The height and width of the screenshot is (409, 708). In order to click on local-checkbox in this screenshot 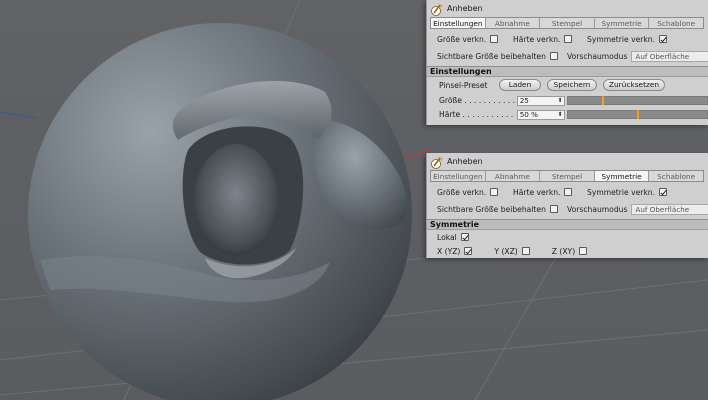, I will do `click(464, 237)`.